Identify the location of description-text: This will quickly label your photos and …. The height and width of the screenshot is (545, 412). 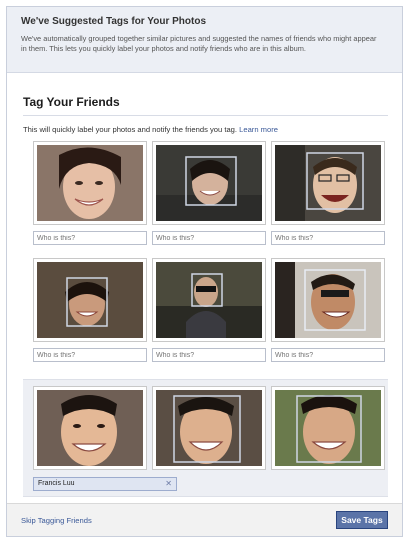
(130, 129).